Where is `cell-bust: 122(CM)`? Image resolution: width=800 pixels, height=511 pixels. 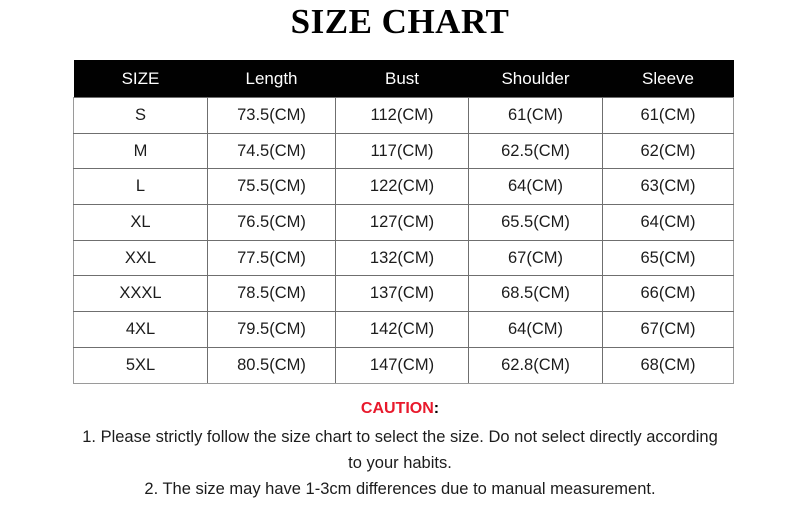
cell-bust: 122(CM) is located at coordinates (402, 187).